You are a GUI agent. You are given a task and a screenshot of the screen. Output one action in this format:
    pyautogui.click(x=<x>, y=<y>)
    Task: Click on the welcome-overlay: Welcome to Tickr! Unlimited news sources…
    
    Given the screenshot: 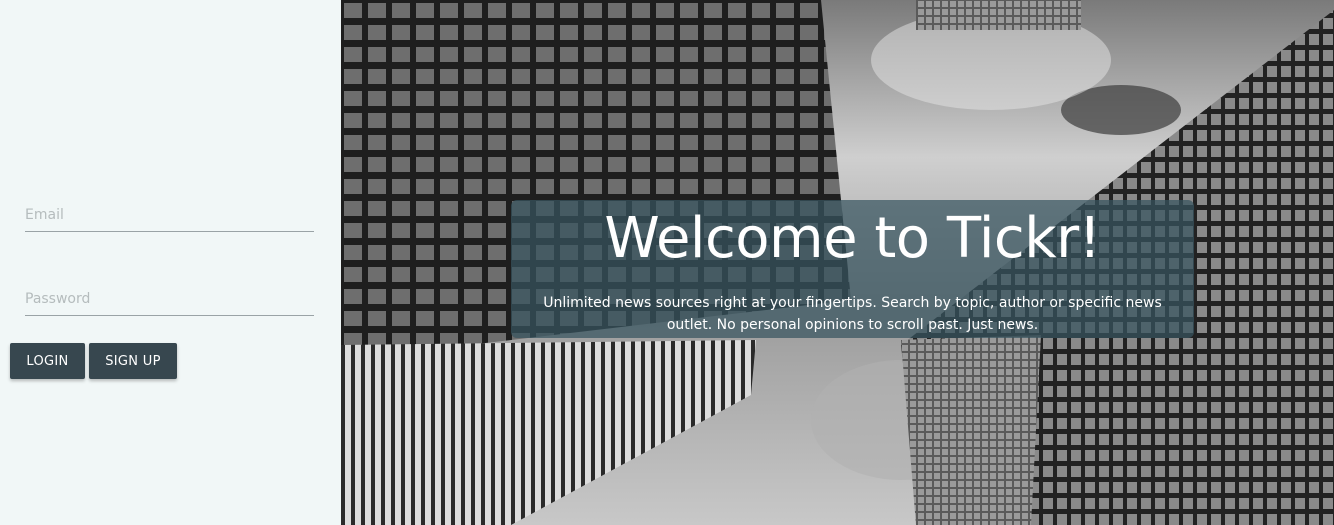 What is the action you would take?
    pyautogui.click(x=852, y=269)
    